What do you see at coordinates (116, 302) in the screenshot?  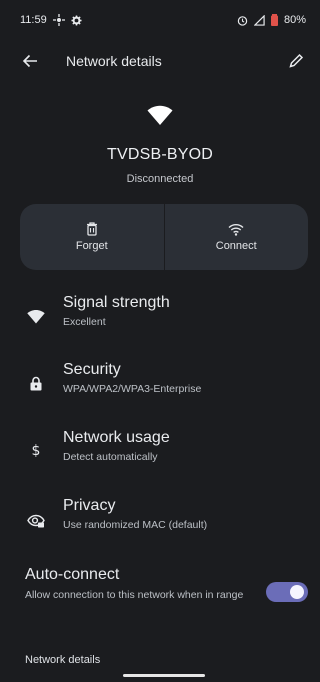 I see `signal-title: Signal strength` at bounding box center [116, 302].